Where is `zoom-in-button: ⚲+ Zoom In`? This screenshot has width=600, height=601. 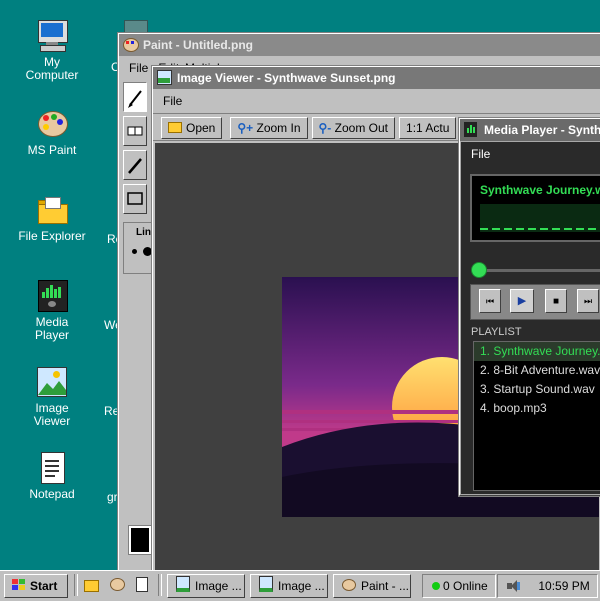 zoom-in-button: ⚲+ Zoom In is located at coordinates (269, 128).